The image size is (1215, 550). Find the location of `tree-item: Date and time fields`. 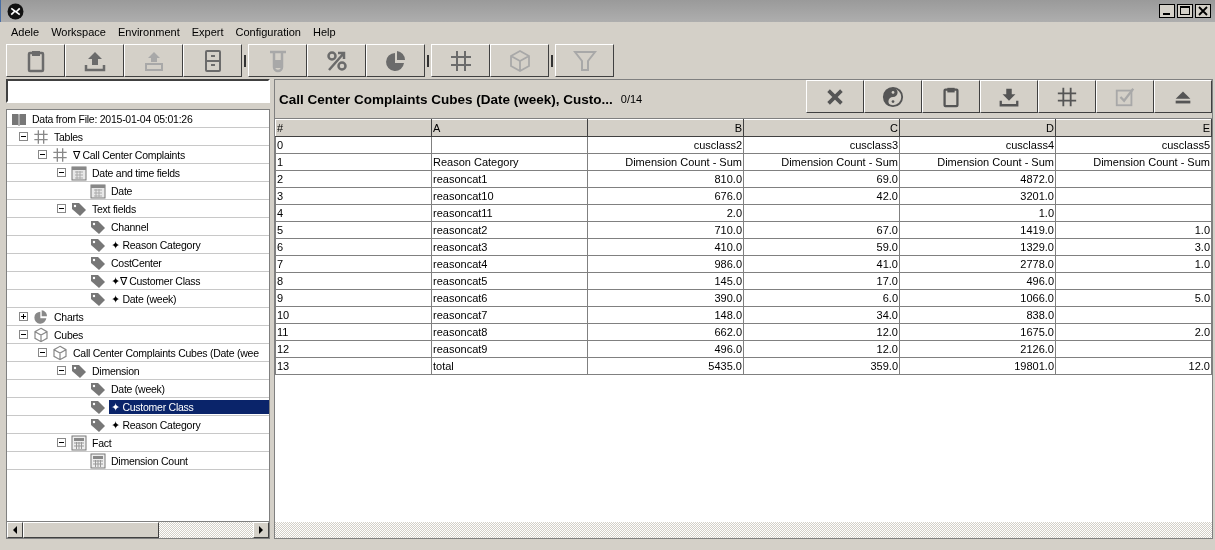

tree-item: Date and time fields is located at coordinates (136, 172).